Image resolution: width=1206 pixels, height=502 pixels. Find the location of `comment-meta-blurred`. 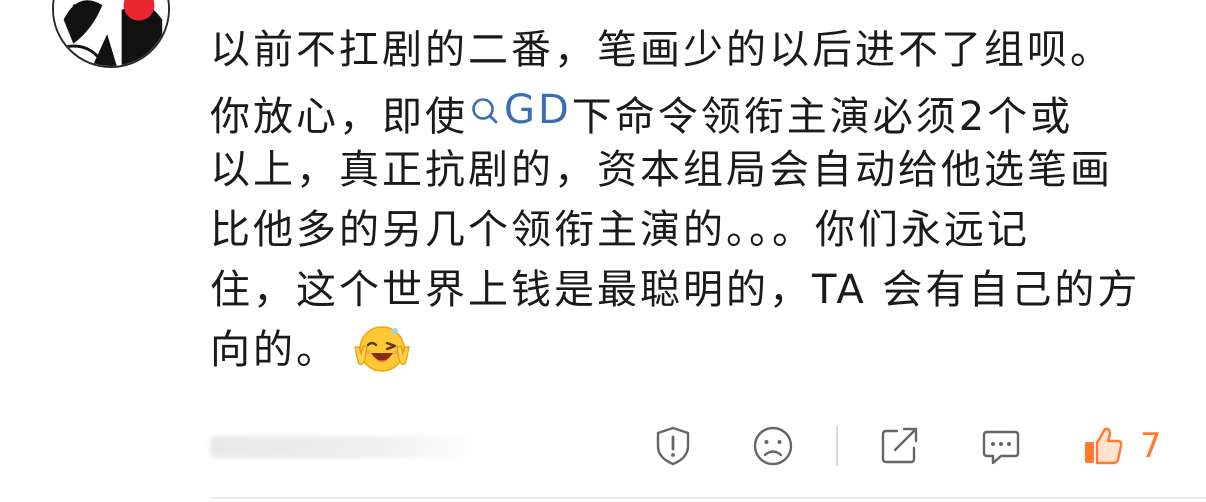

comment-meta-blurred is located at coordinates (345, 447).